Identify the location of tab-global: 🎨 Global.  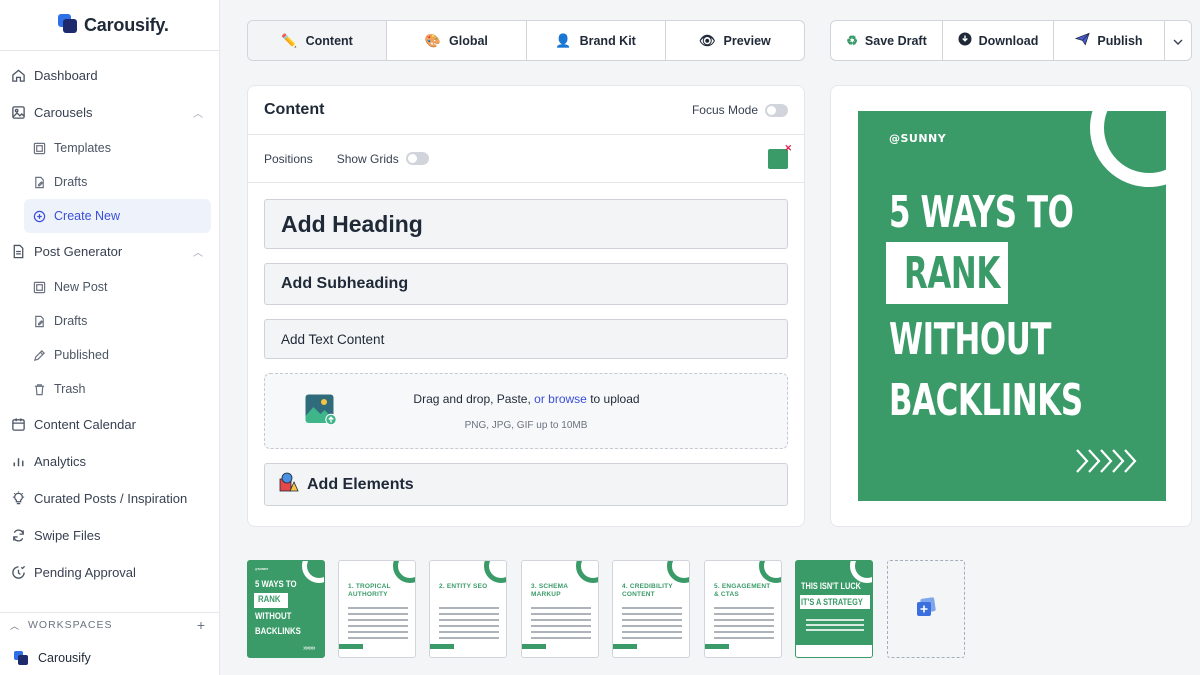
(457, 40).